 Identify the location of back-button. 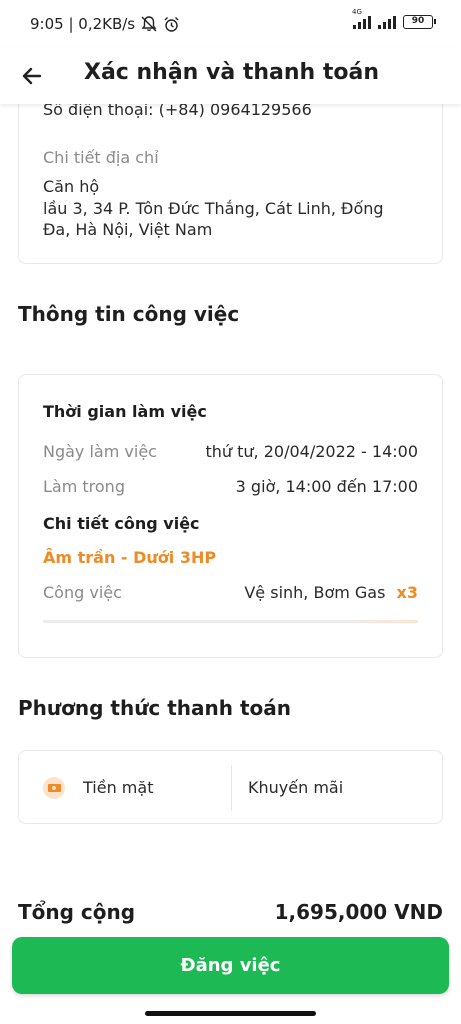
(32, 76).